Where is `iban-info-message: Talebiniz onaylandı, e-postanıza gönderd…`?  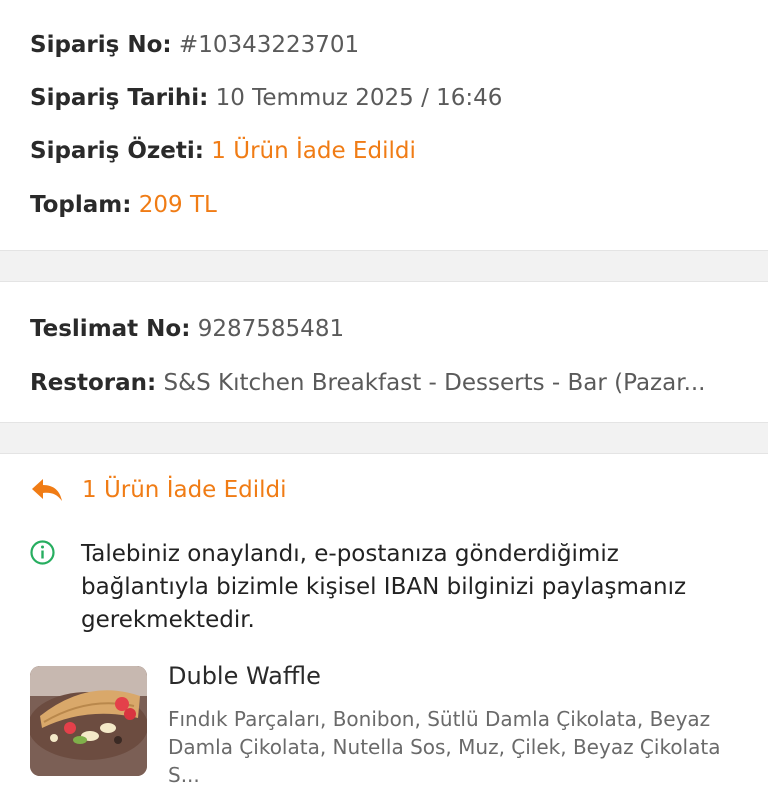
iban-info-message: Talebiniz onaylandı, e-postanıza gönderd… is located at coordinates (384, 587).